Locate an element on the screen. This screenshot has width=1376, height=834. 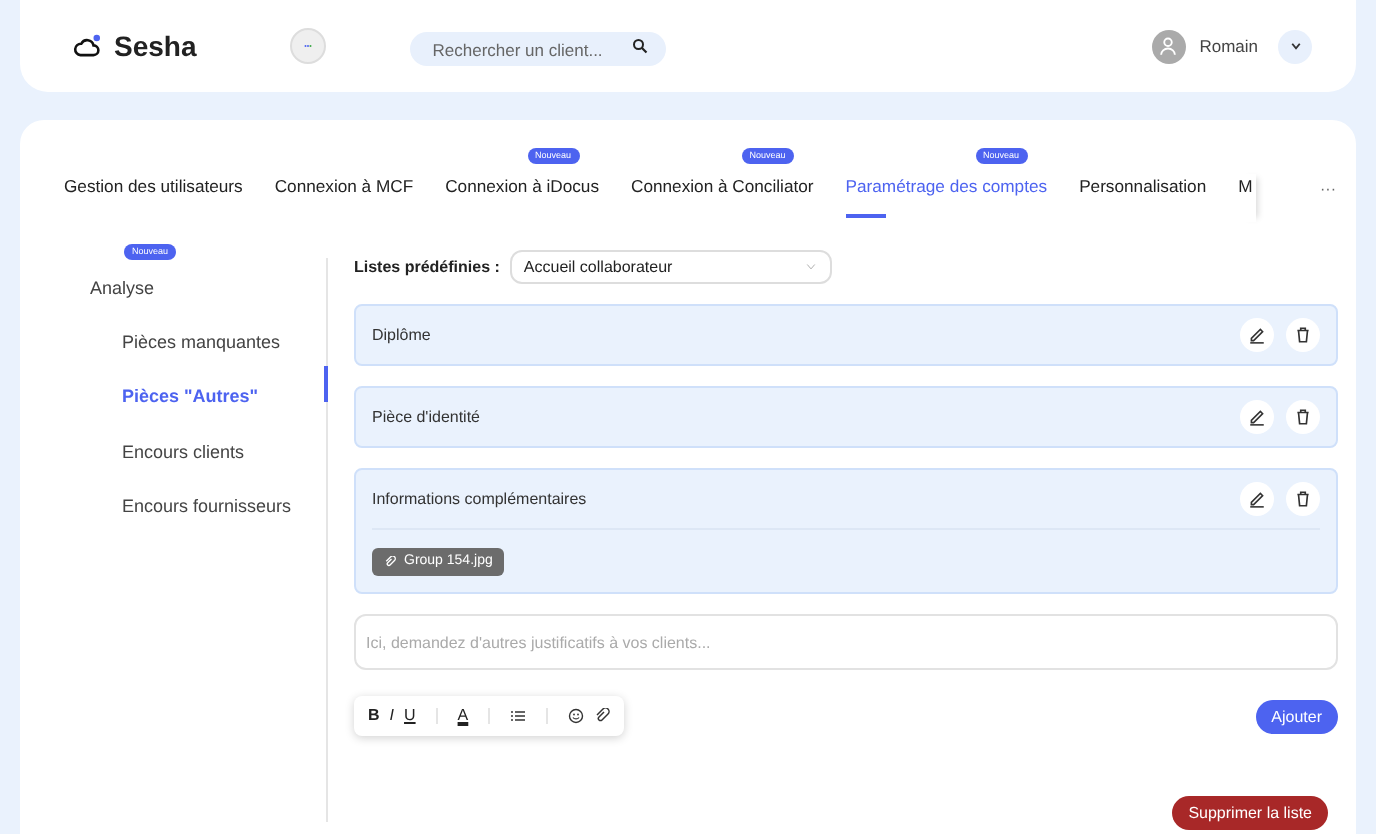
tab: Connexion à iDocus is located at coordinates (522, 198).